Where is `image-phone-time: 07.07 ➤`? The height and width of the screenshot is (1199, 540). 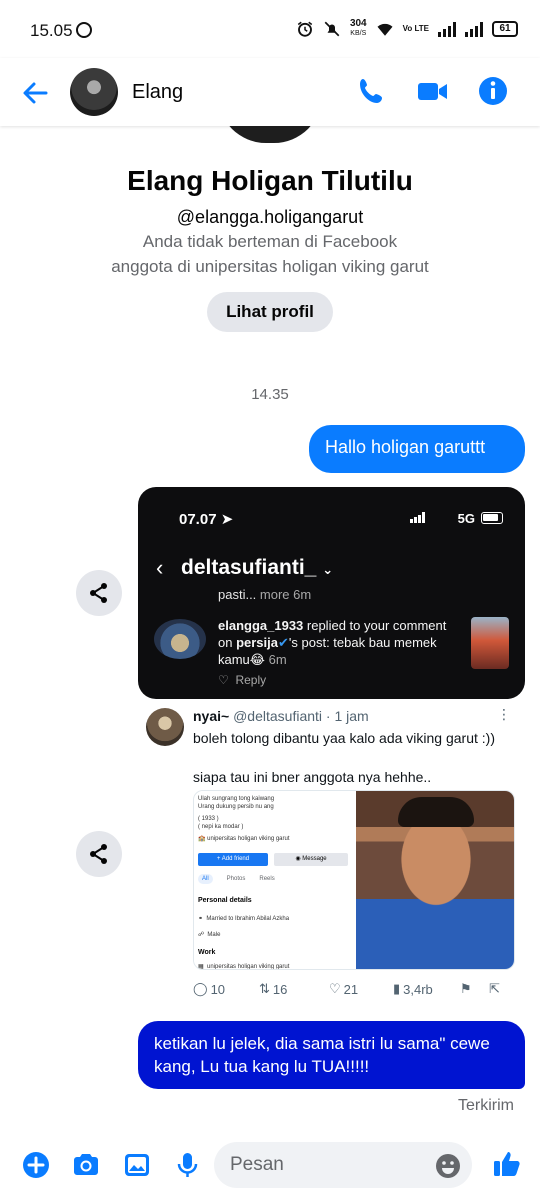 image-phone-time: 07.07 ➤ is located at coordinates (206, 519).